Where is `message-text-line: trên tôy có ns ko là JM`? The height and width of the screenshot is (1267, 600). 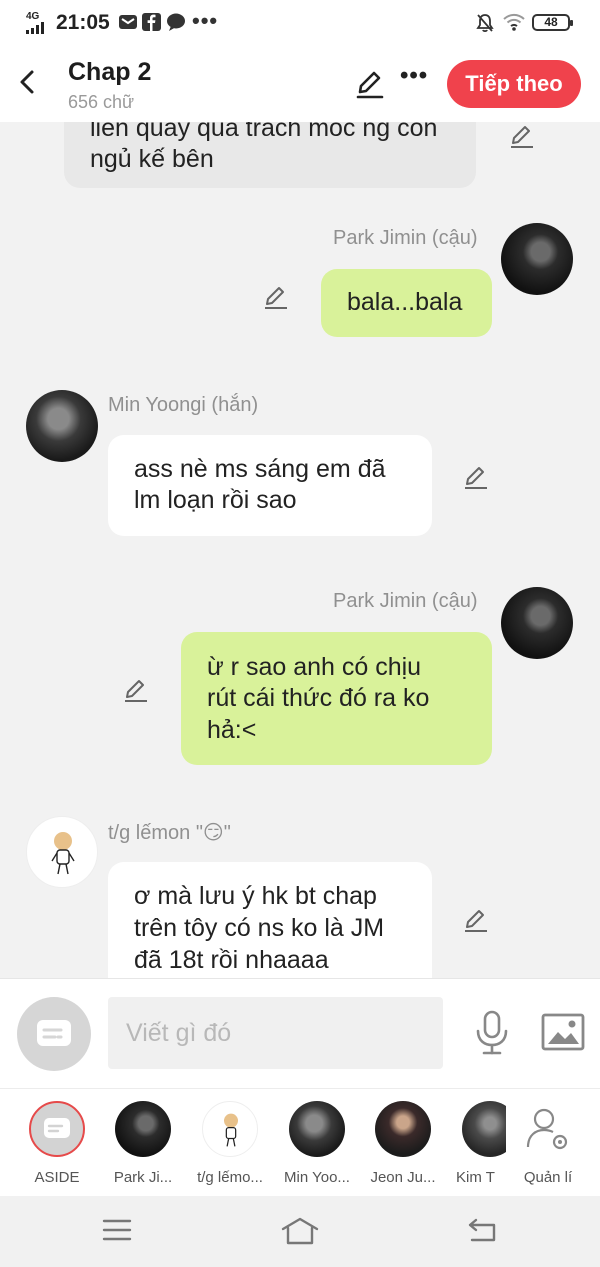 message-text-line: trên tôy có ns ko là JM is located at coordinates (259, 928).